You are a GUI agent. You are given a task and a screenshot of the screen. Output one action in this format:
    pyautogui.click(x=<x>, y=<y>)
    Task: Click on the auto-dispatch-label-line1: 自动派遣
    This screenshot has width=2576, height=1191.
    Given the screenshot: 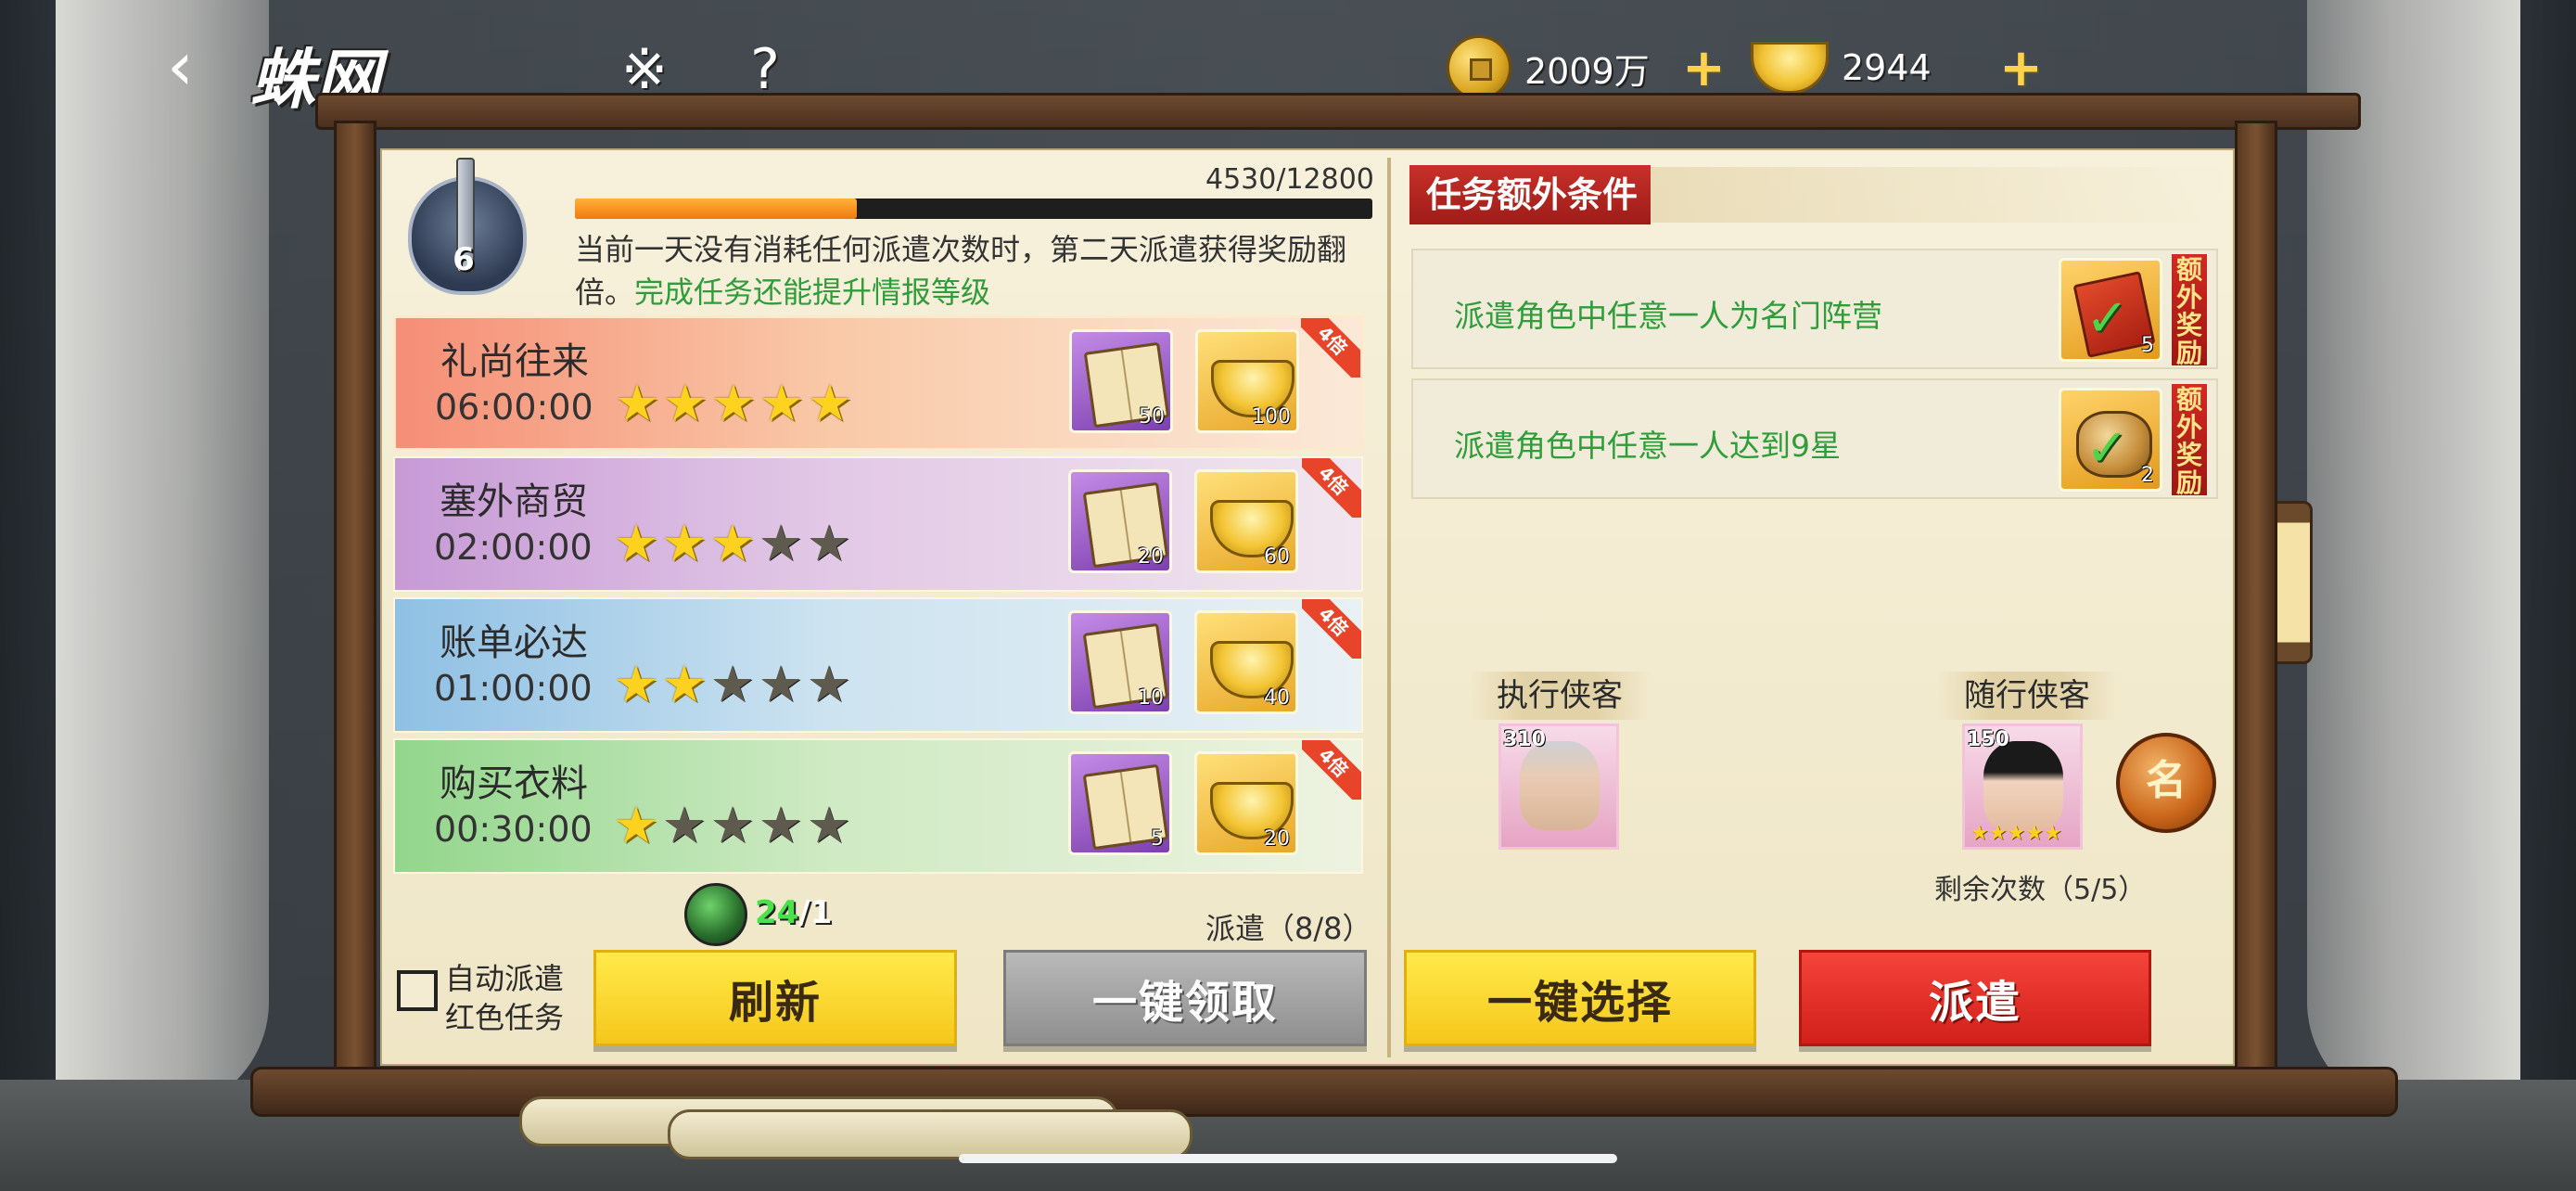 What is the action you would take?
    pyautogui.click(x=505, y=978)
    